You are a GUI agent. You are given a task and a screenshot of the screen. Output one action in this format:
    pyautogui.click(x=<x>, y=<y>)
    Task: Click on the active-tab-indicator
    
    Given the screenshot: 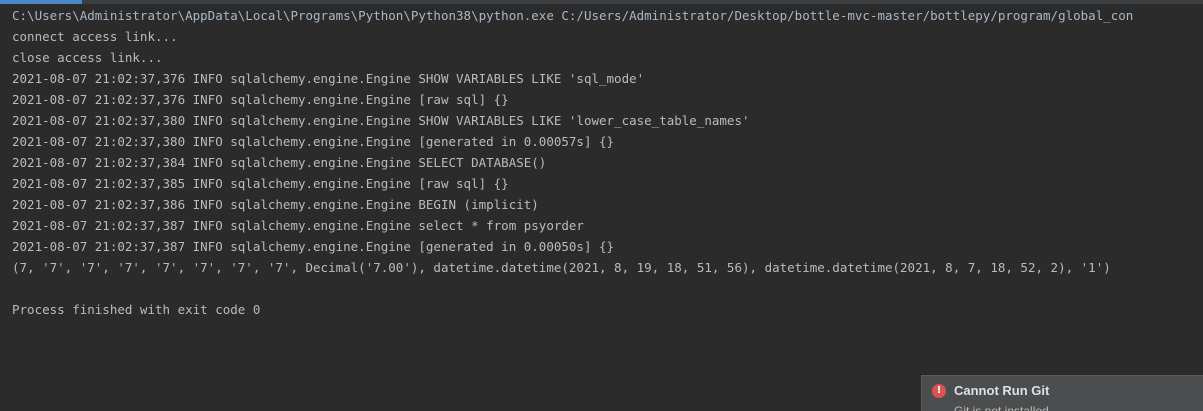 What is the action you would take?
    pyautogui.click(x=41, y=2)
    